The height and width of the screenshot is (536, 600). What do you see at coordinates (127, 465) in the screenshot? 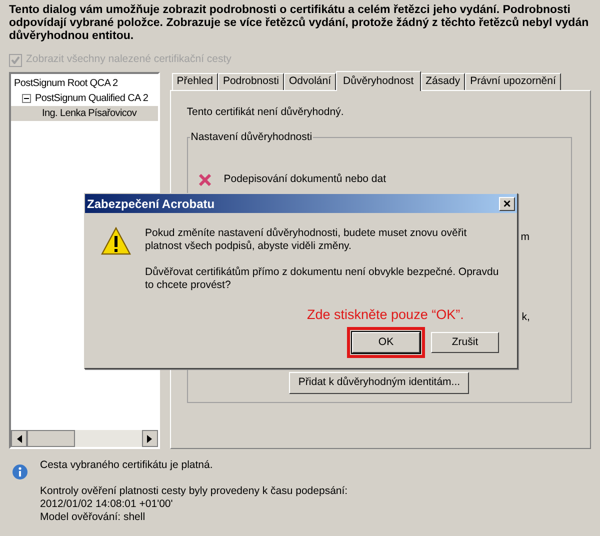
I see `status-summary: Cesta vybraného certifikátu je platná.` at bounding box center [127, 465].